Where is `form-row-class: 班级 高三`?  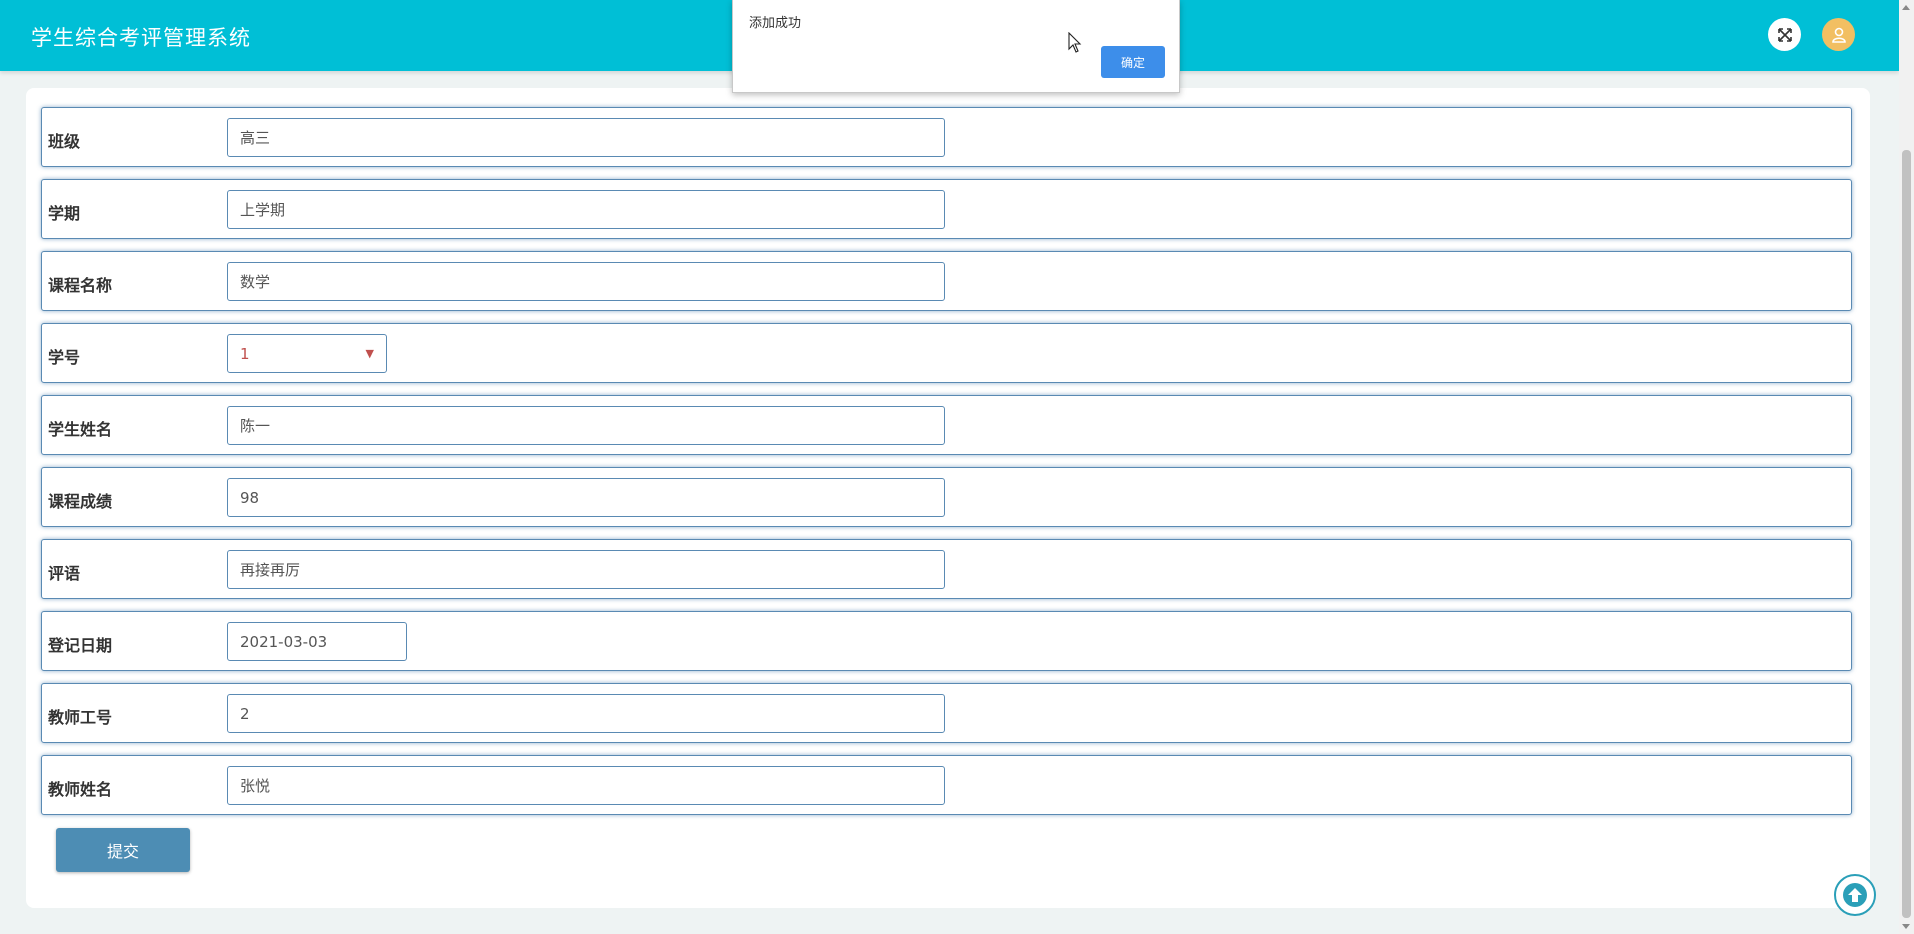 form-row-class: 班级 高三 is located at coordinates (946, 137).